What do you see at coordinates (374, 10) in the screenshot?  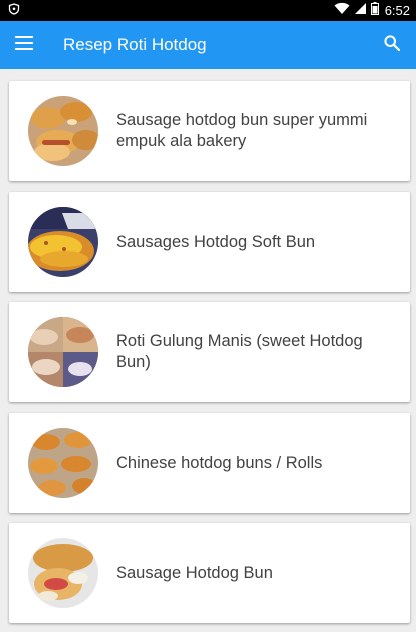 I see `battery-icon` at bounding box center [374, 10].